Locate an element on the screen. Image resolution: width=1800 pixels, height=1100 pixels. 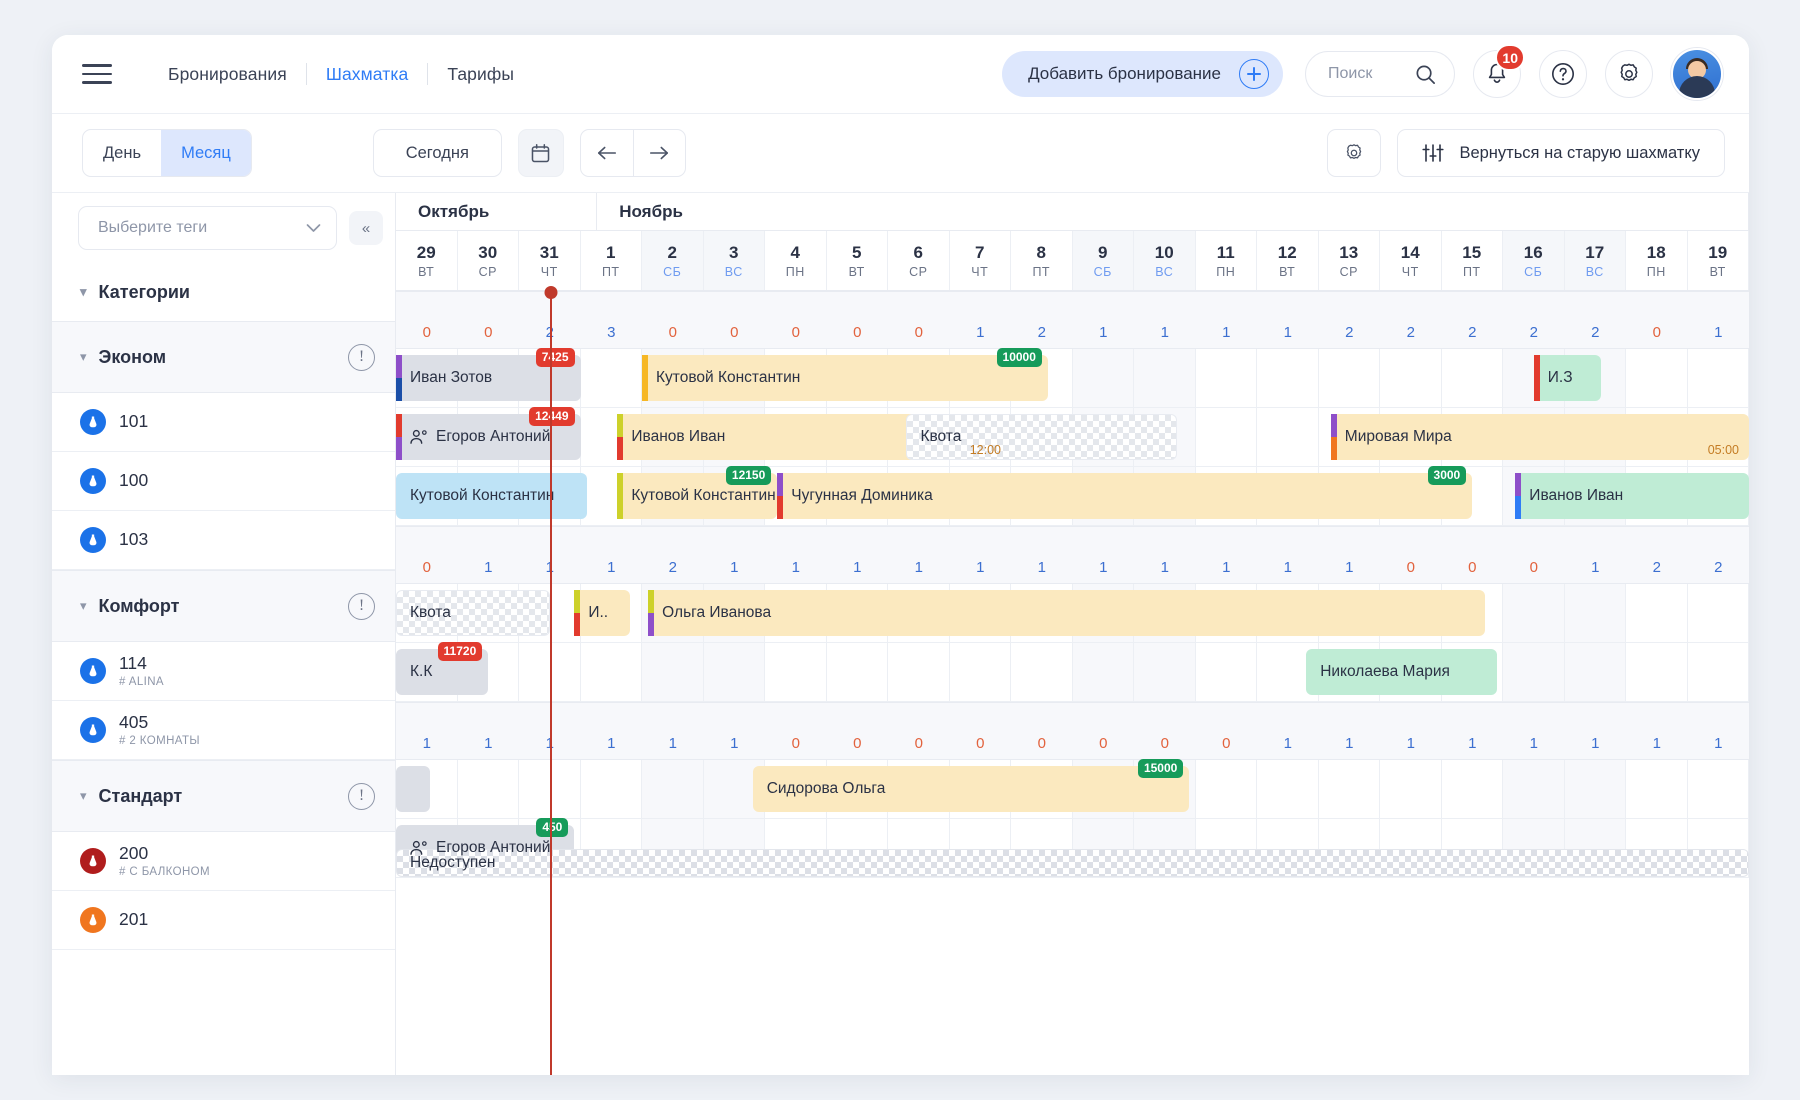
prev-period-button is located at coordinates (607, 153).